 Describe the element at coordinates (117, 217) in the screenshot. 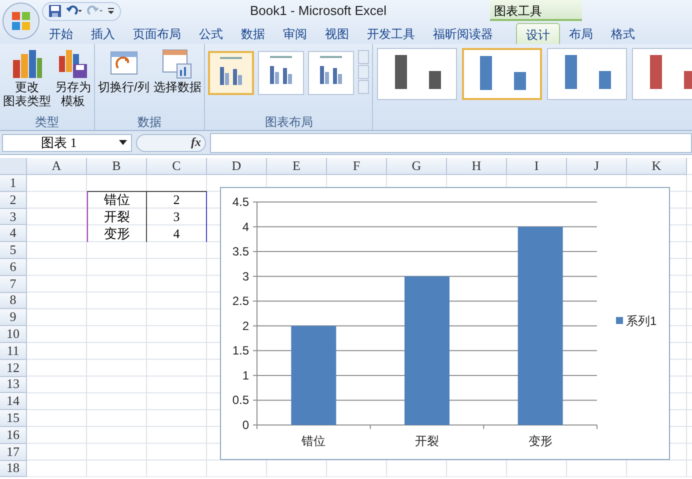

I see `table-cell: 开裂` at that location.